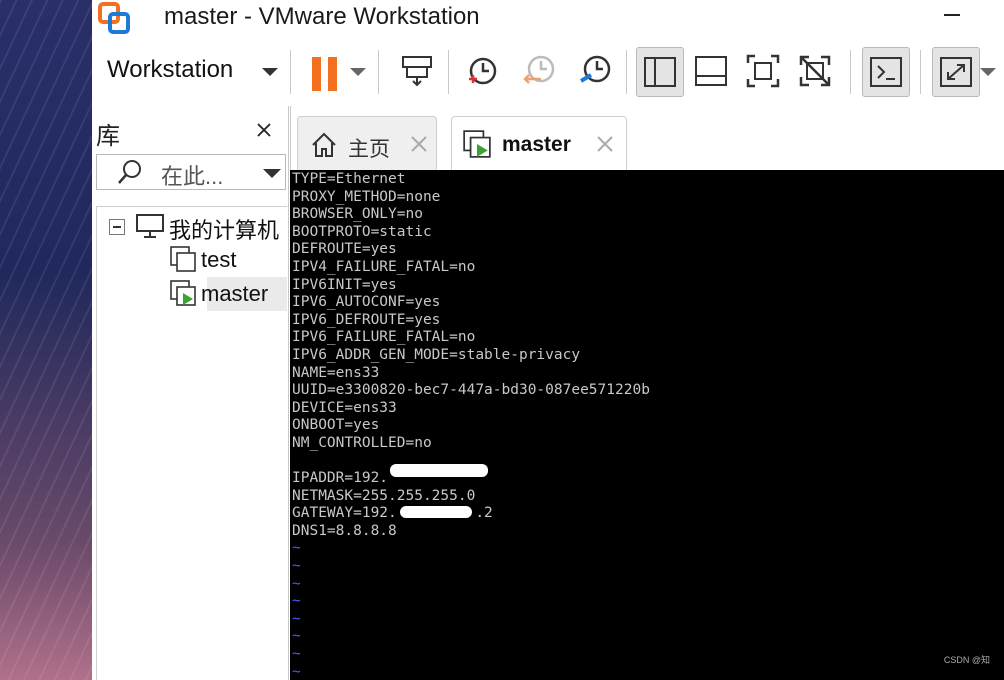  What do you see at coordinates (344, 284) in the screenshot?
I see `console-line: IPV6INIT=yes` at bounding box center [344, 284].